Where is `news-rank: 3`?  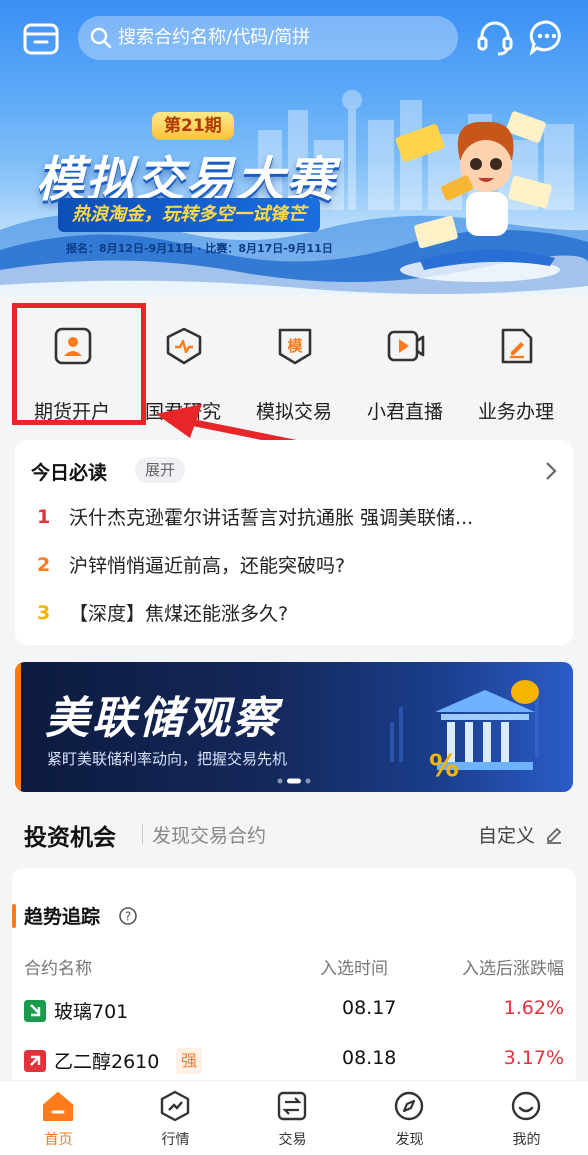
news-rank: 3 is located at coordinates (44, 613).